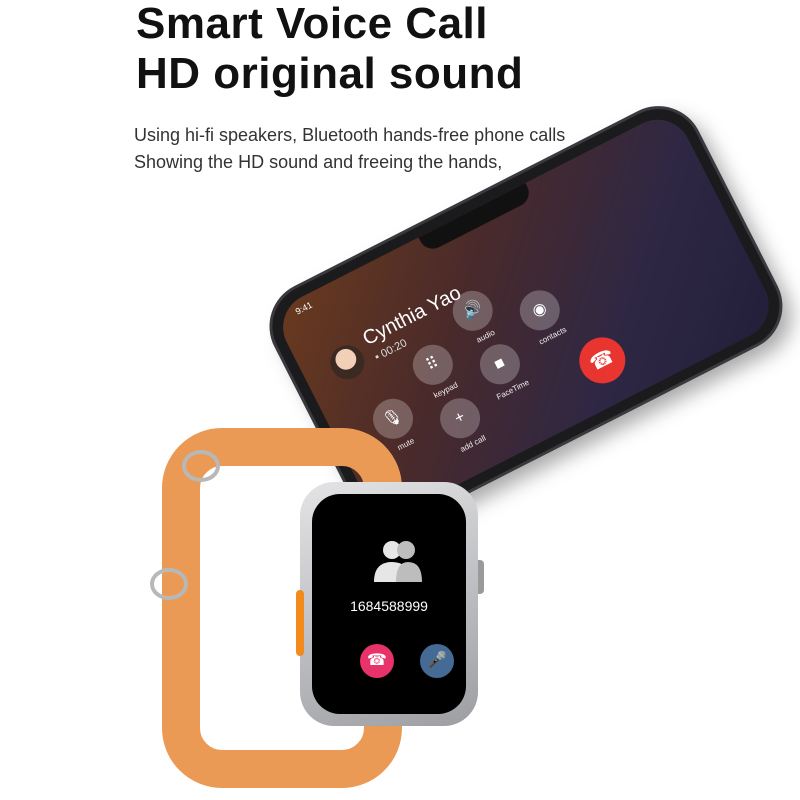 The width and height of the screenshot is (800, 800). Describe the element at coordinates (398, 561) in the screenshot. I see `contacts-icon` at that location.